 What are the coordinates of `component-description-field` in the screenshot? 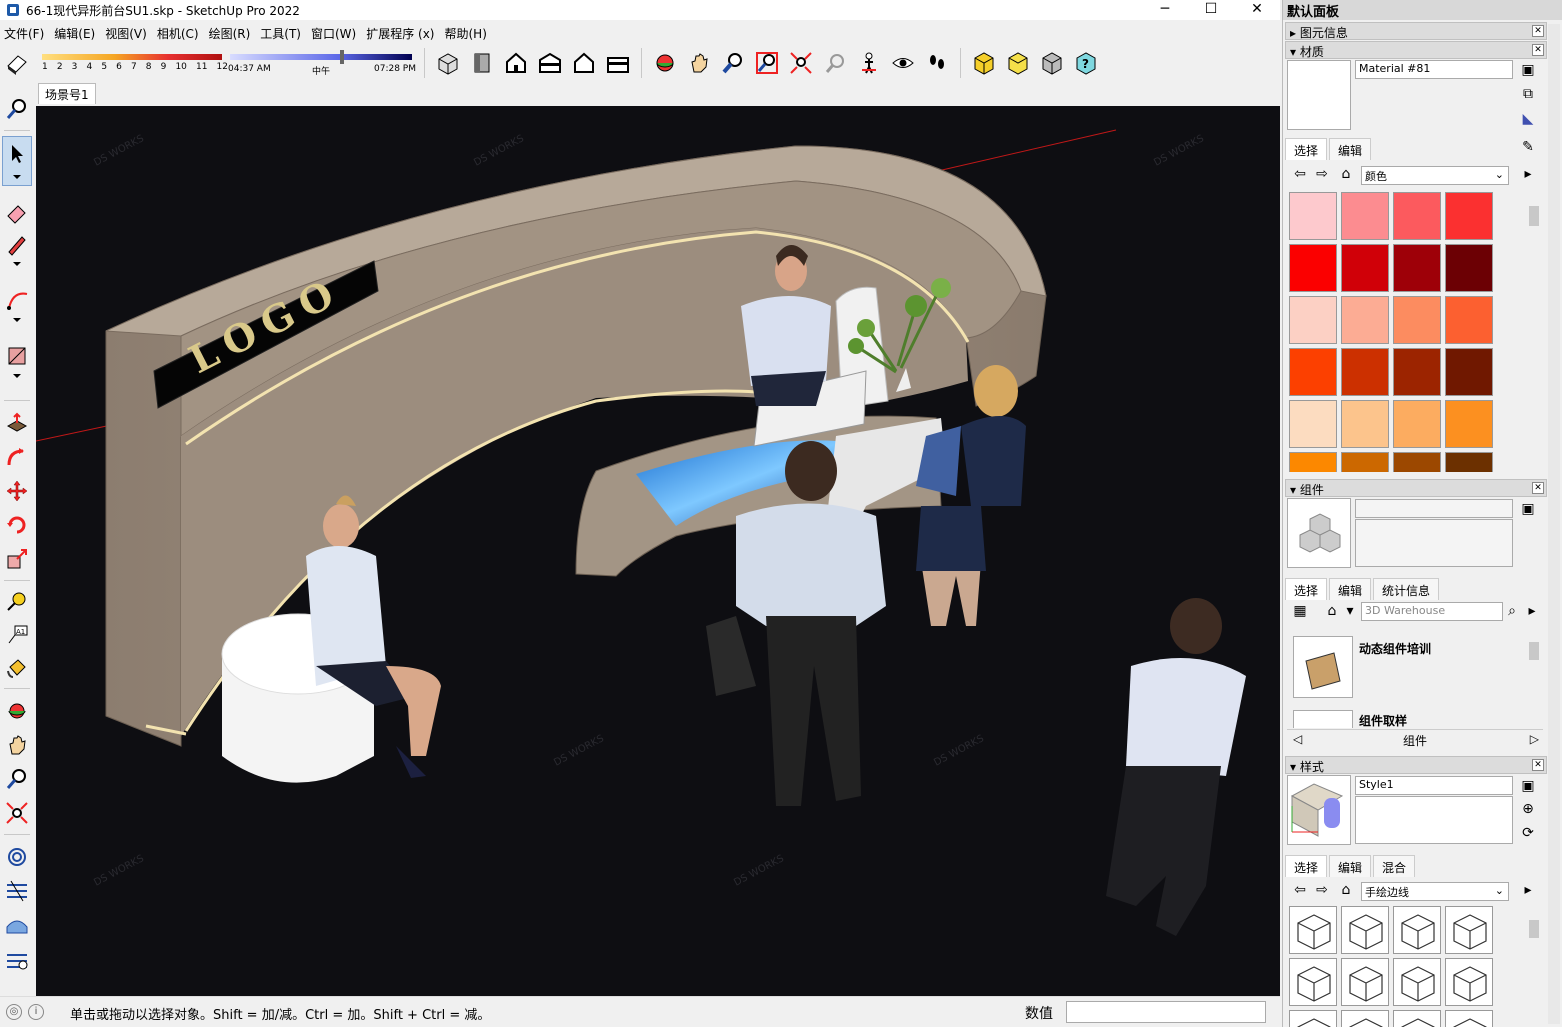 It's located at (1434, 543).